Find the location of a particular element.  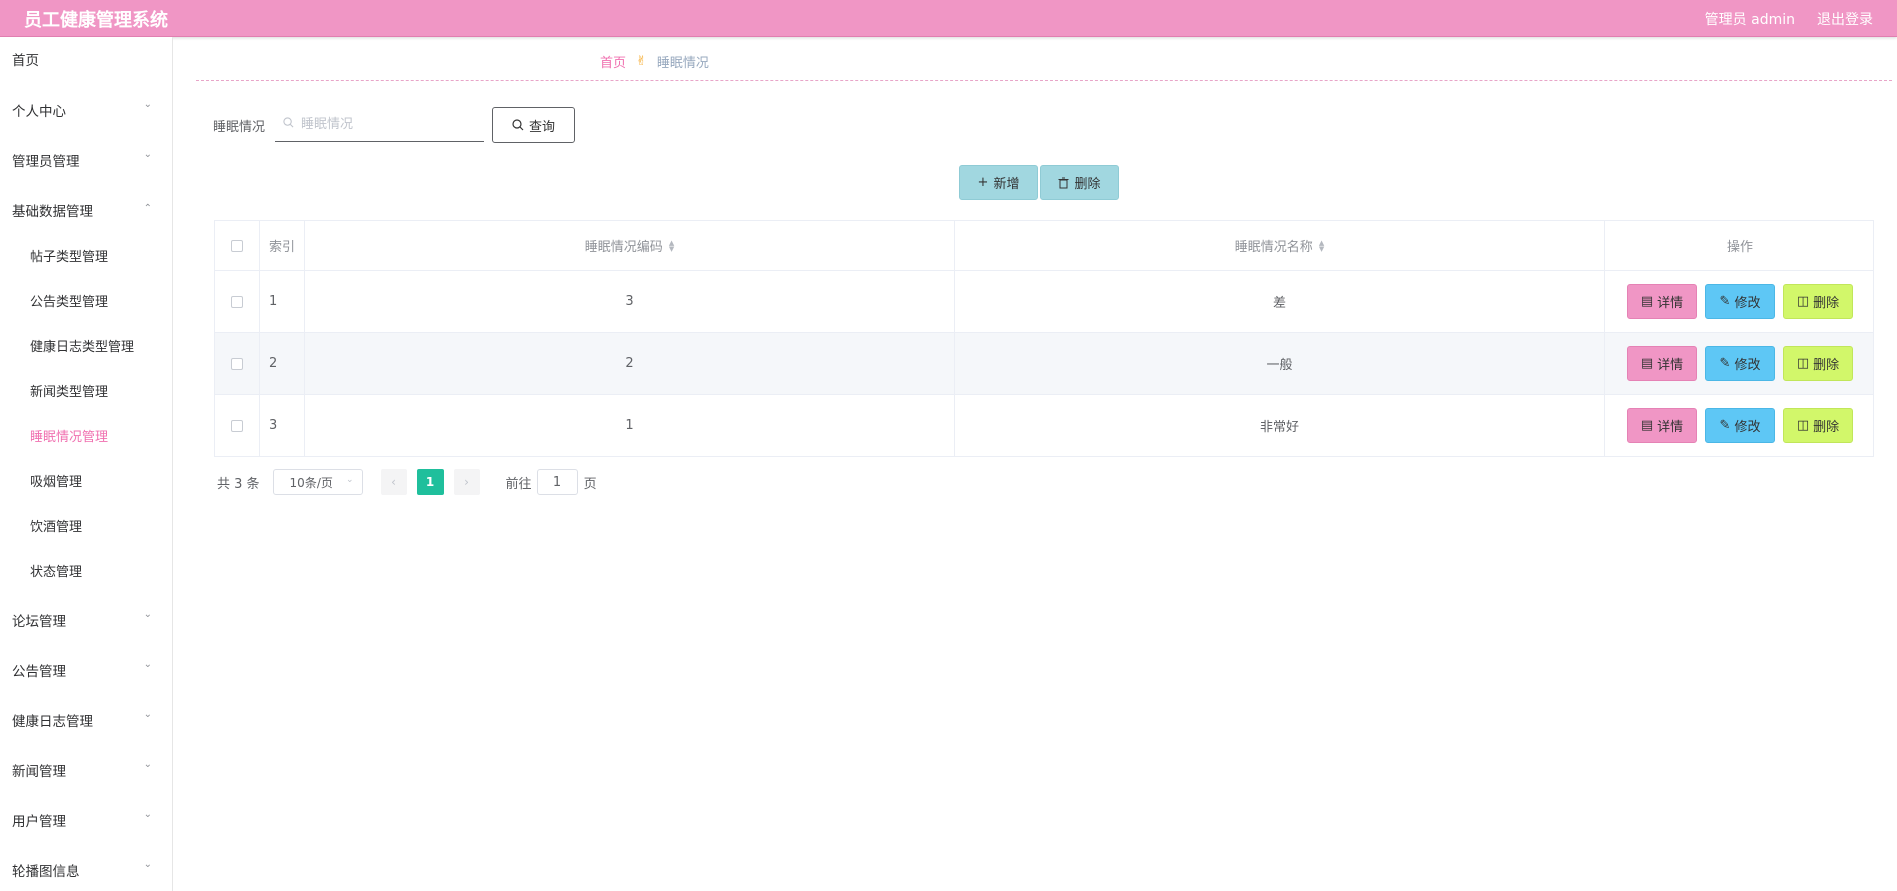

cell-name: 差 is located at coordinates (1280, 301).